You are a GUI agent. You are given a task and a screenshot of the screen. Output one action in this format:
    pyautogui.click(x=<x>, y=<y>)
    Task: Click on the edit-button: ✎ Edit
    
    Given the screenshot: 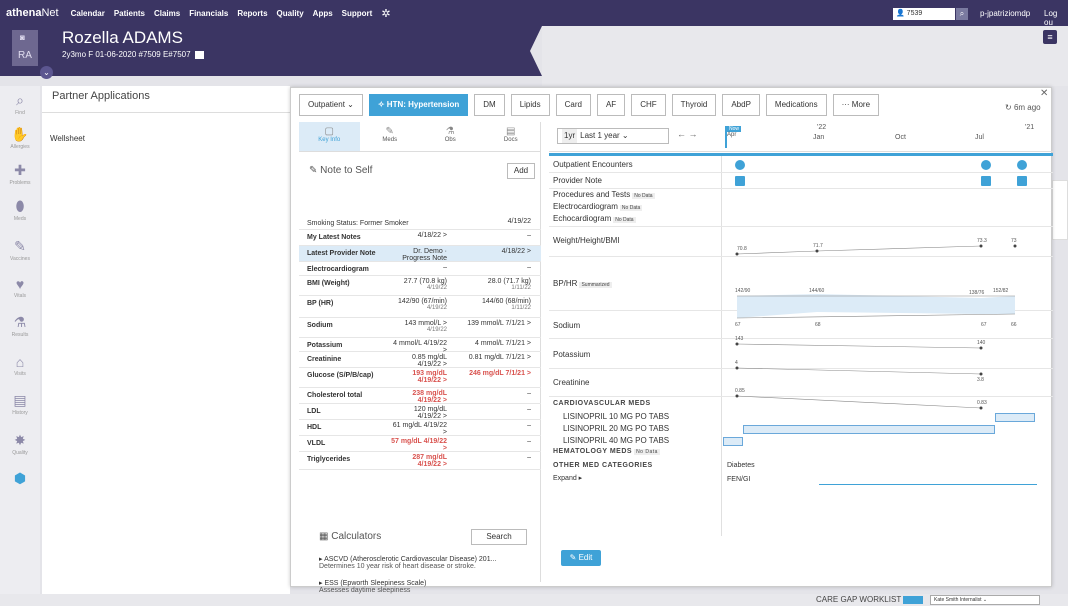 What is the action you would take?
    pyautogui.click(x=581, y=558)
    